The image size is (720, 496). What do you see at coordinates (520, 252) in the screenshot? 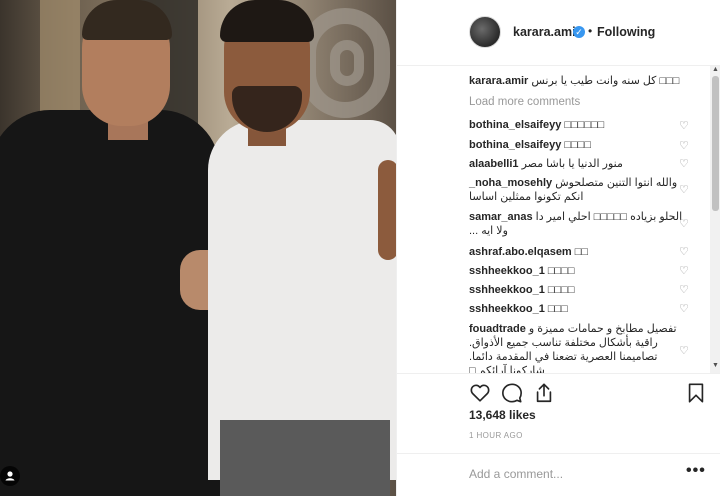
I see `comment-username: ashraf.abo.elqasem` at bounding box center [520, 252].